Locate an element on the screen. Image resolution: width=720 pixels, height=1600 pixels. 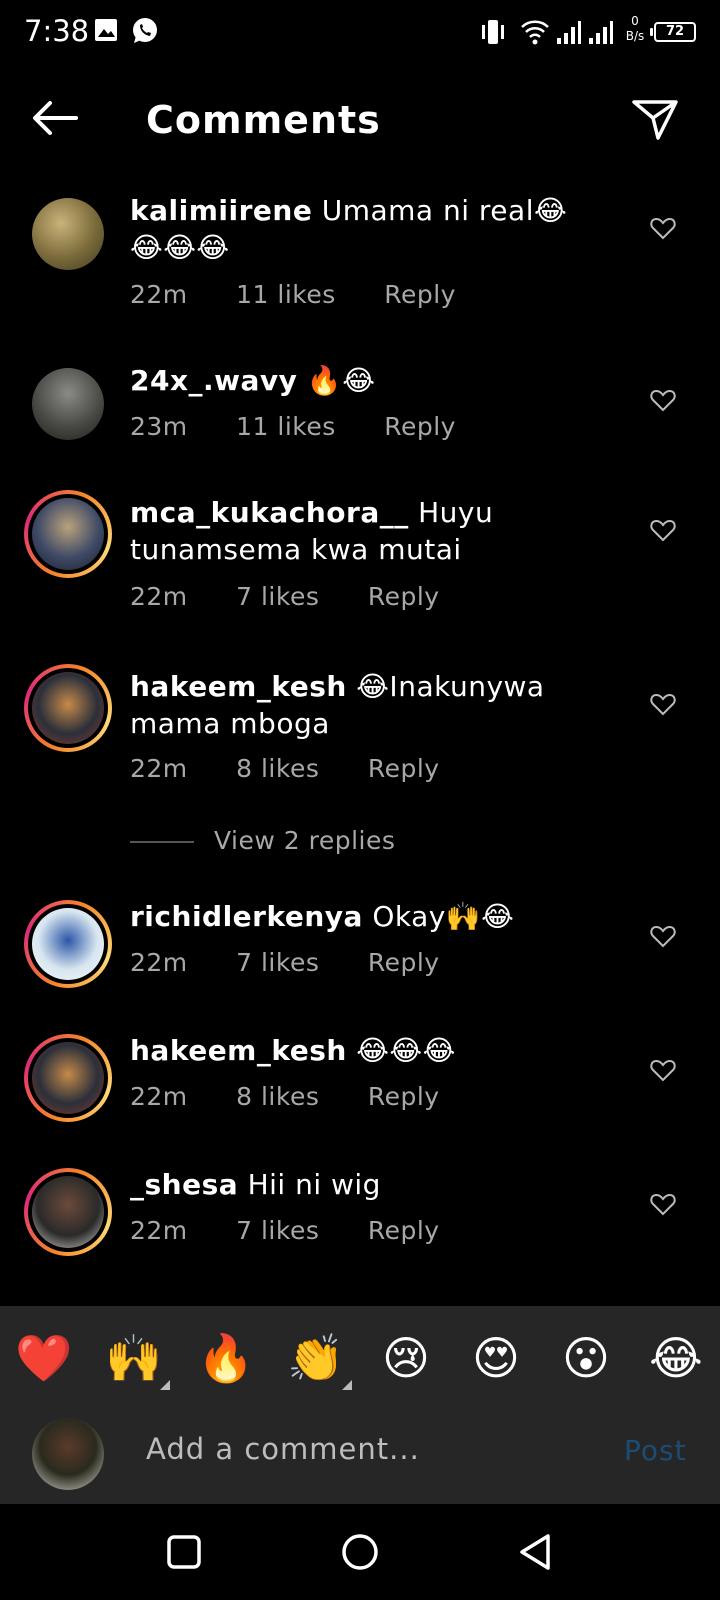
emoji-heart-eyes-button: 😍 is located at coordinates (496, 1358).